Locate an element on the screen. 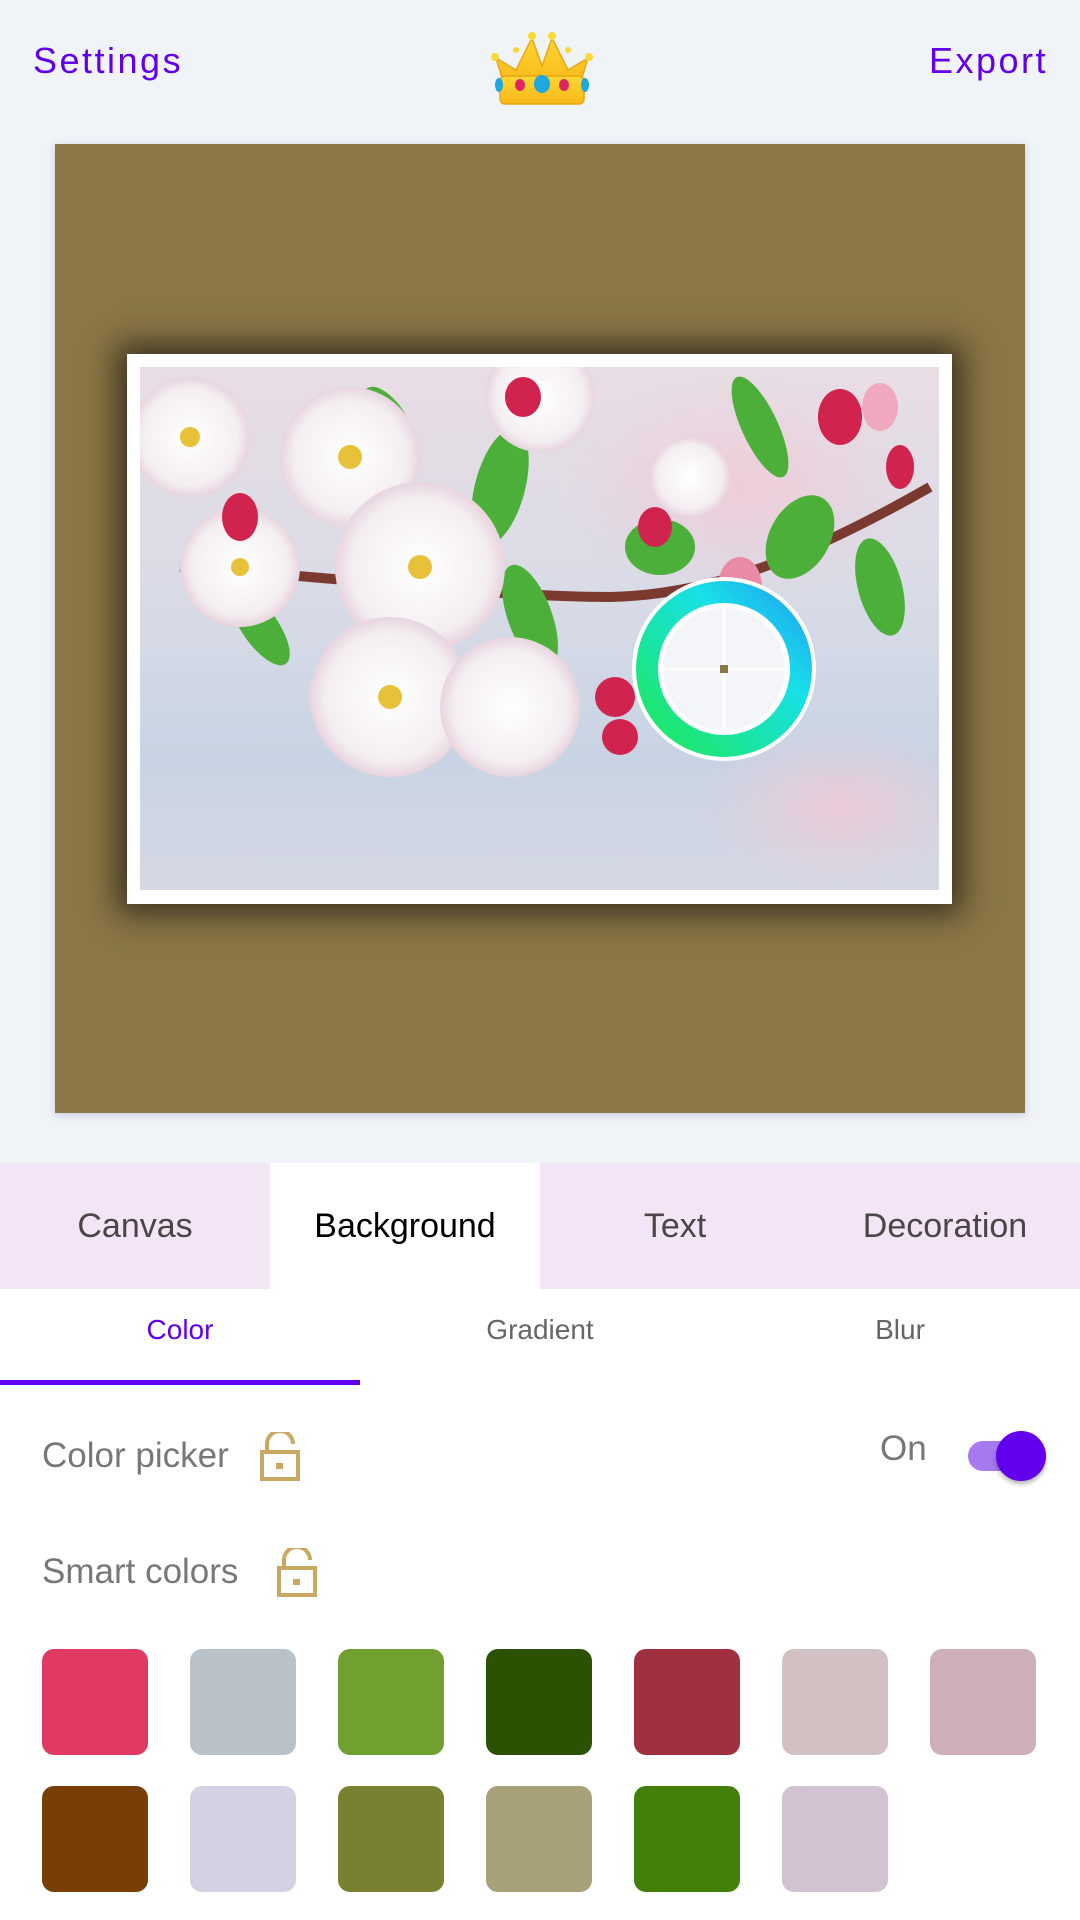  color-picker-ring-icon is located at coordinates (724, 669).